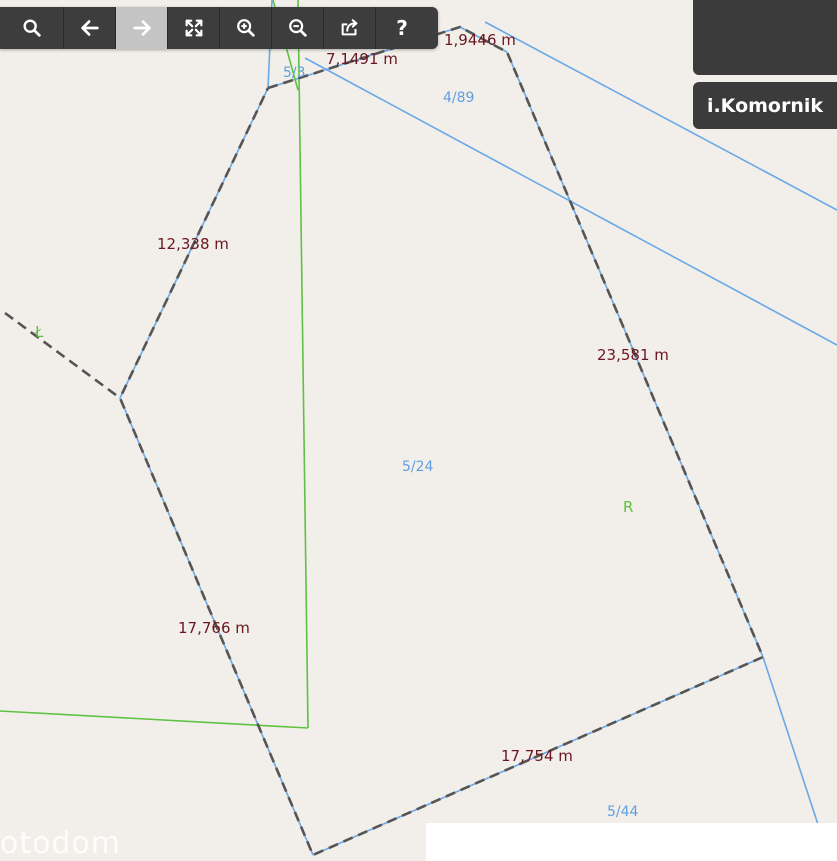 This screenshot has height=861, width=837. I want to click on search-icon, so click(31, 28).